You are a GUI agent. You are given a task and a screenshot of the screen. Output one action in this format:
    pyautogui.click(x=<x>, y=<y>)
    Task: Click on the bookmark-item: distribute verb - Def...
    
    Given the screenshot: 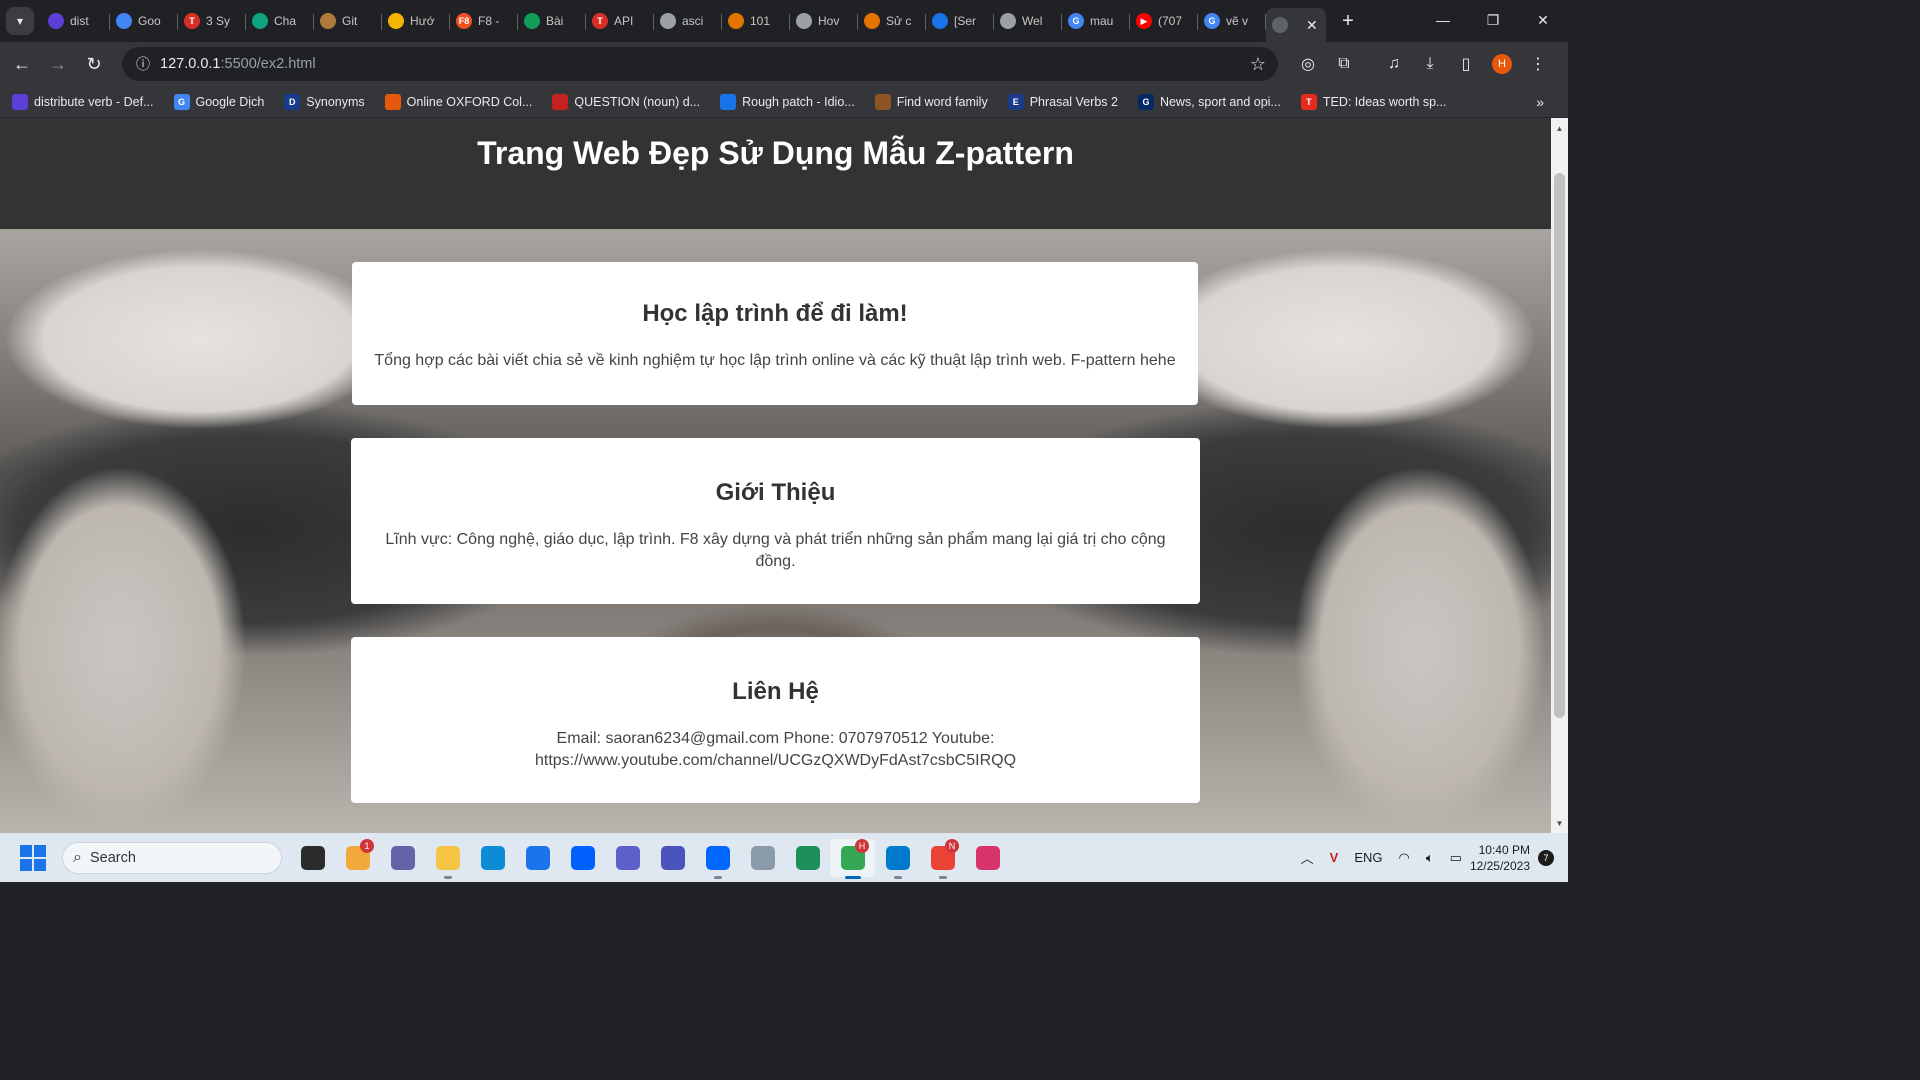 What is the action you would take?
    pyautogui.click(x=83, y=101)
    